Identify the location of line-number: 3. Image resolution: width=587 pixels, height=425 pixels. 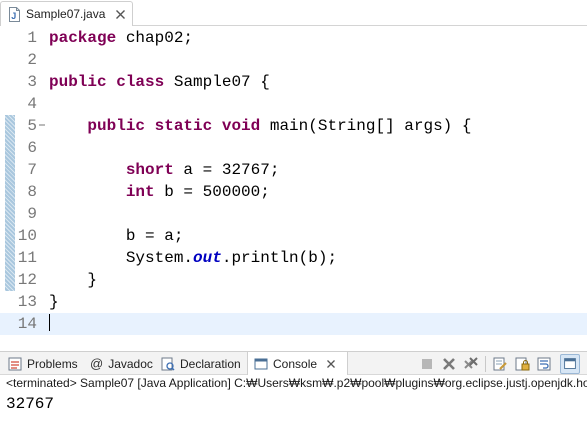
(32, 82).